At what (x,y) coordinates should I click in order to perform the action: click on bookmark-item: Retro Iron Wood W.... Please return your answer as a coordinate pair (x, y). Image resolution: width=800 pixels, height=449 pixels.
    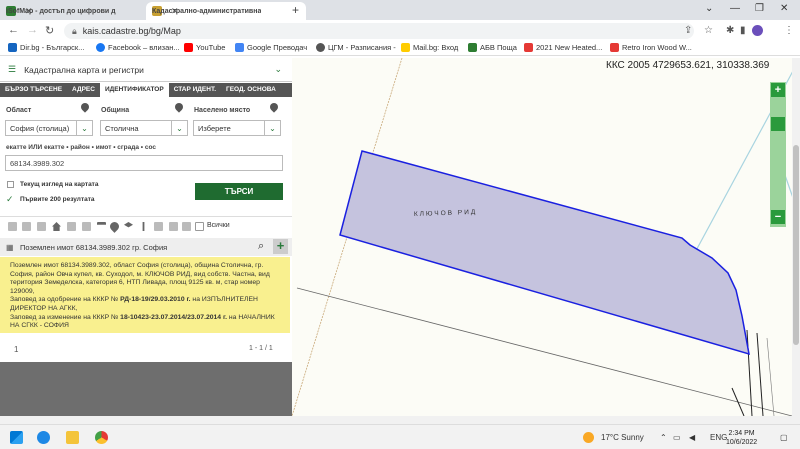
    Looking at the image, I should click on (651, 47).